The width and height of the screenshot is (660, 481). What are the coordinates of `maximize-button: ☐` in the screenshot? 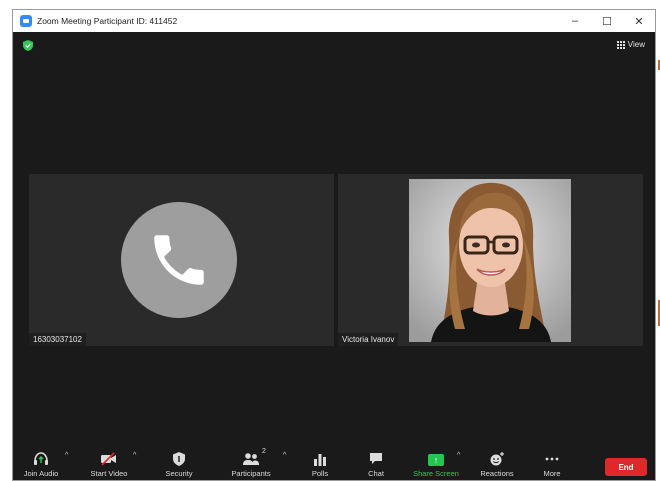 It's located at (607, 21).